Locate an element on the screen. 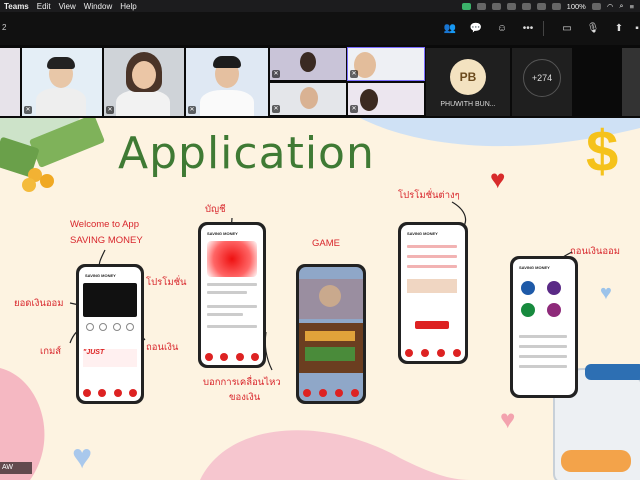 Image resolution: width=640 pixels, height=480 pixels. more-options-icon: ••• is located at coordinates (528, 28).